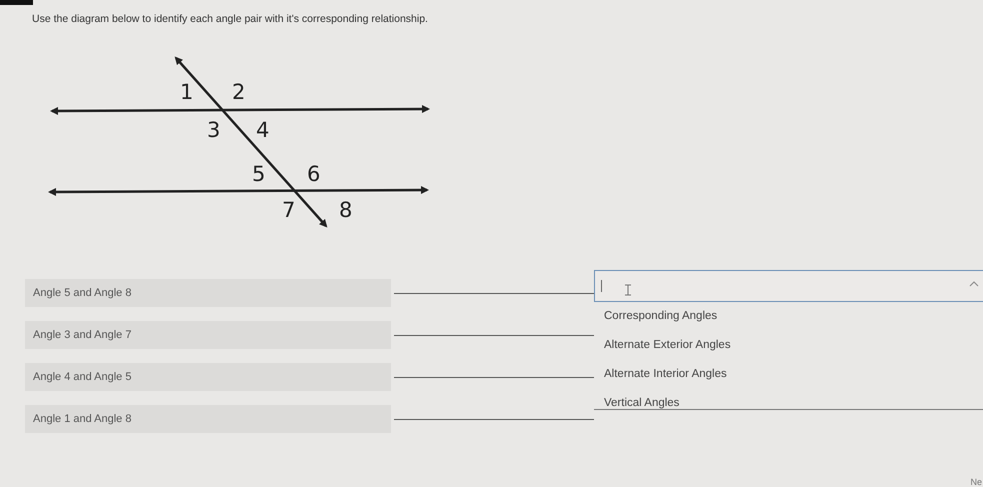  What do you see at coordinates (239, 92) in the screenshot?
I see `angle-label: 2` at bounding box center [239, 92].